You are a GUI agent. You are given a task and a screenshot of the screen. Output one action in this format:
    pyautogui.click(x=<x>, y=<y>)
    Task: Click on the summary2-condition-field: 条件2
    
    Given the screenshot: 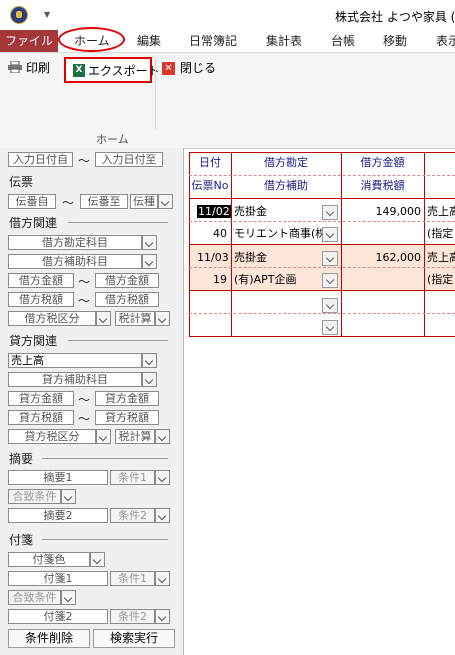 What is the action you would take?
    pyautogui.click(x=132, y=515)
    